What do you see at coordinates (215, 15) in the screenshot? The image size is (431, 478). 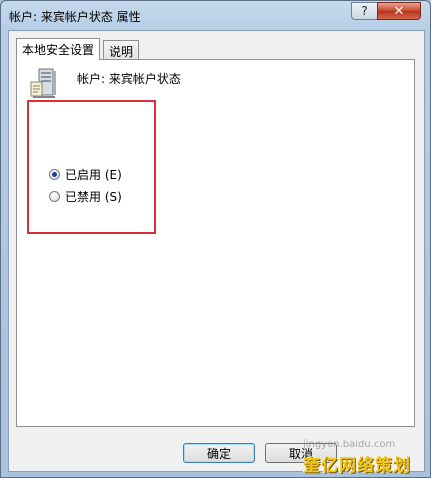 I see `title-bar: 帐户: 来宾帐户状态 属性 ? ✕` at bounding box center [215, 15].